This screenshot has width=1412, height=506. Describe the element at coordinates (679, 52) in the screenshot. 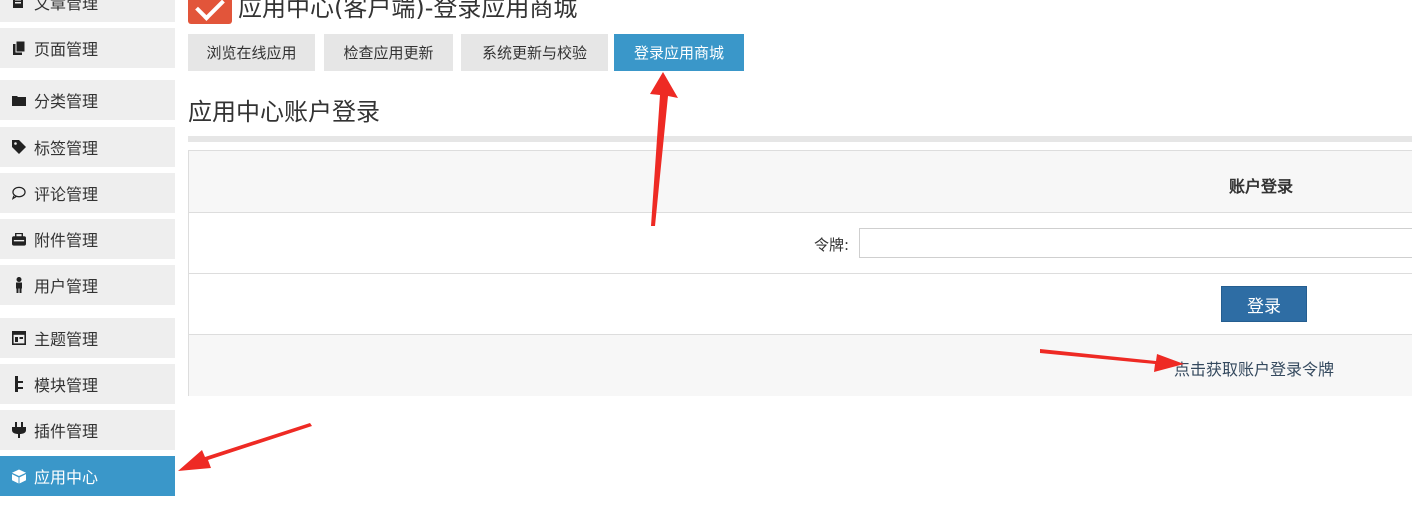

I see `tab-login-store: 登录应用商城` at that location.